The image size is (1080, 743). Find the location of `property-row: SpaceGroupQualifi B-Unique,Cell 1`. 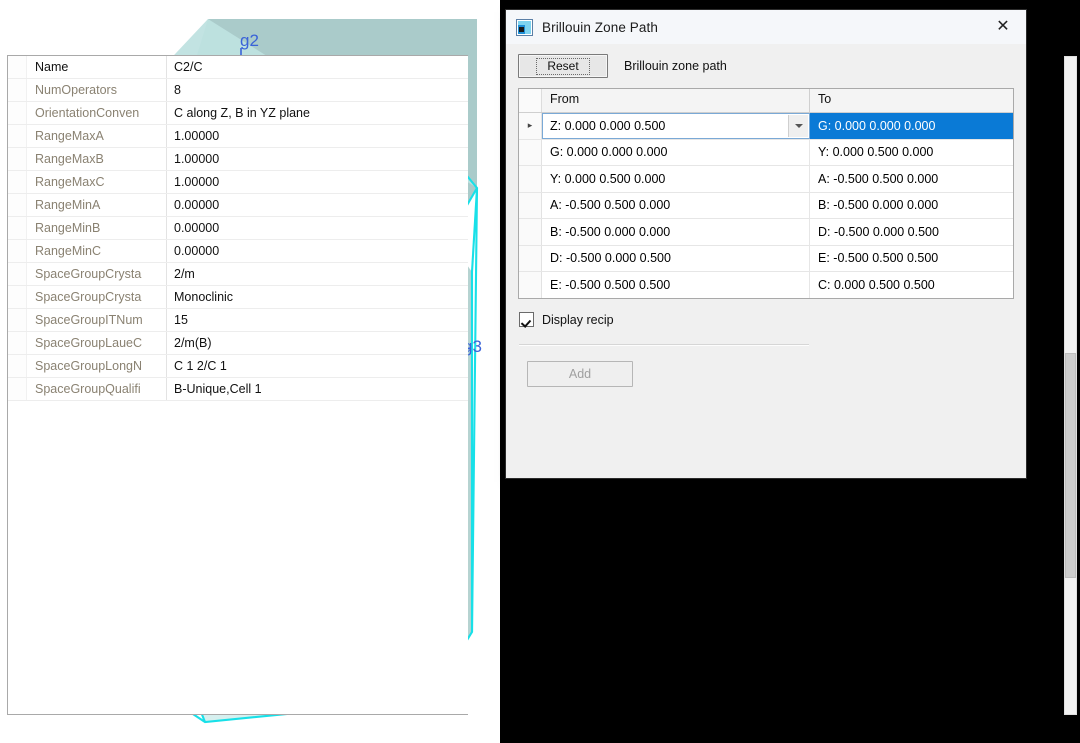

property-row: SpaceGroupQualifi B-Unique,Cell 1 is located at coordinates (238, 389).